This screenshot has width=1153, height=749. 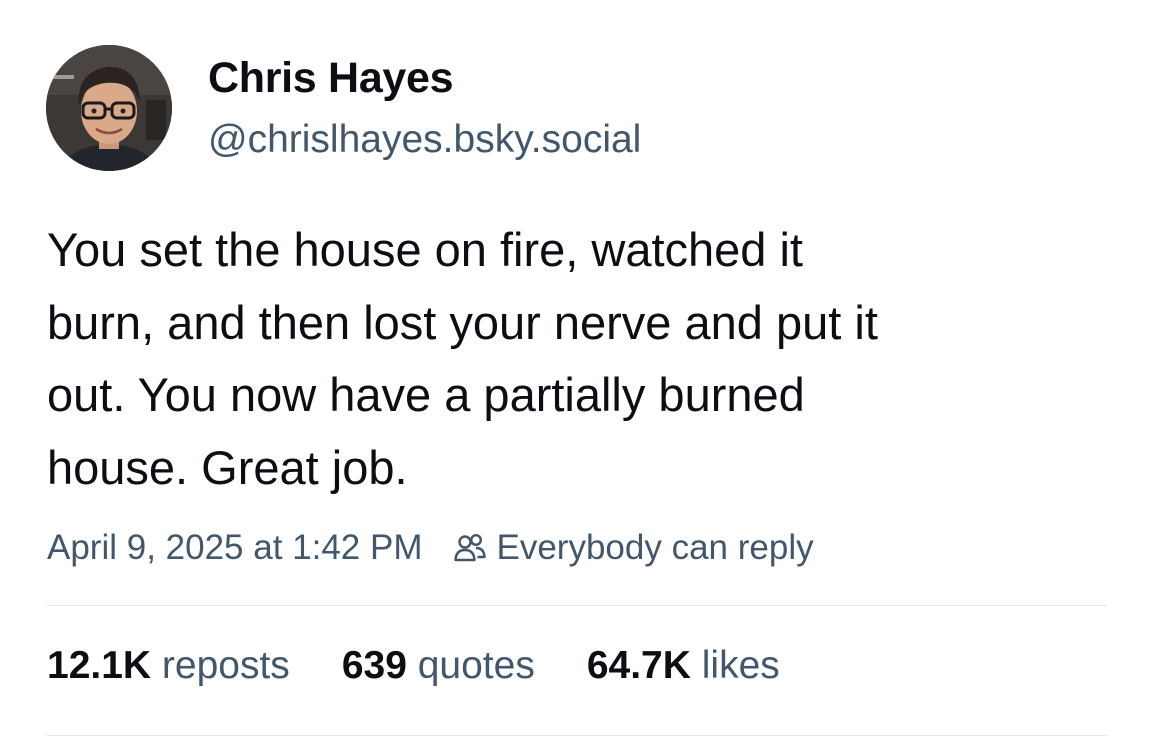 What do you see at coordinates (331, 78) in the screenshot?
I see `author-name: Chris Hayes` at bounding box center [331, 78].